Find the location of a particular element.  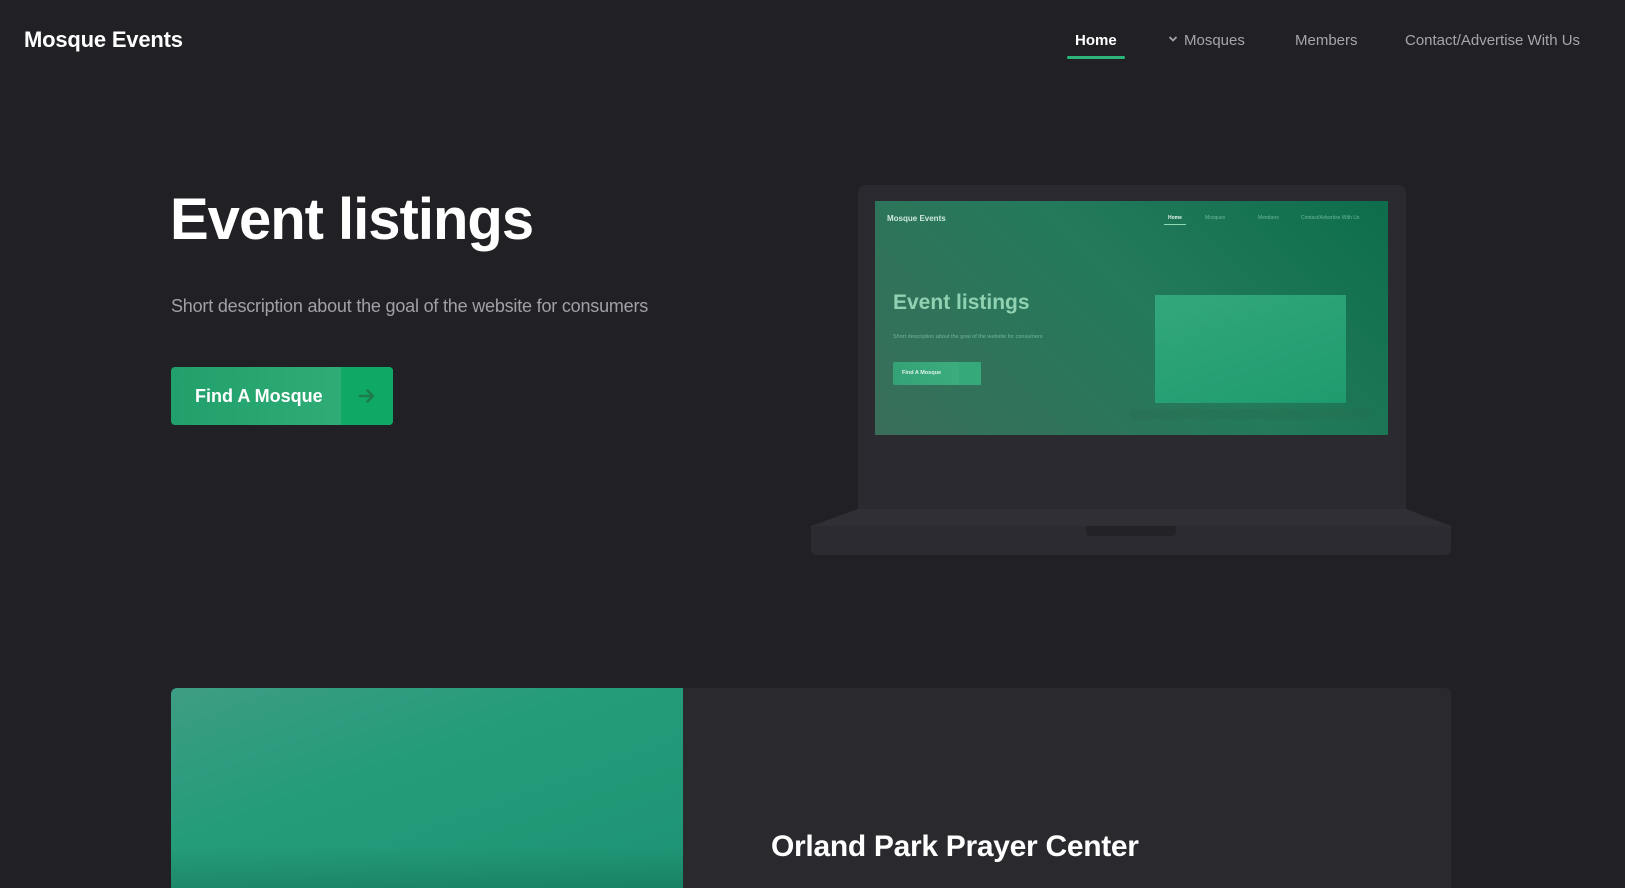

listing-image-shade is located at coordinates (427, 868).